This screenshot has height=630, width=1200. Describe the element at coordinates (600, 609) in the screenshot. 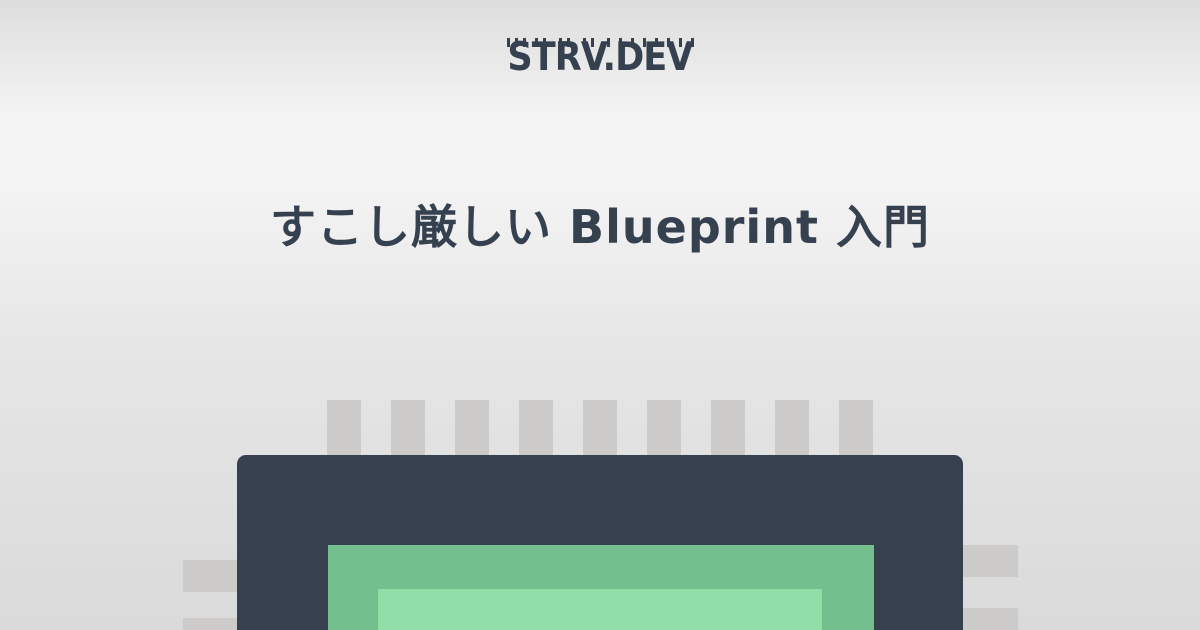

I see `chip-die-inner` at that location.